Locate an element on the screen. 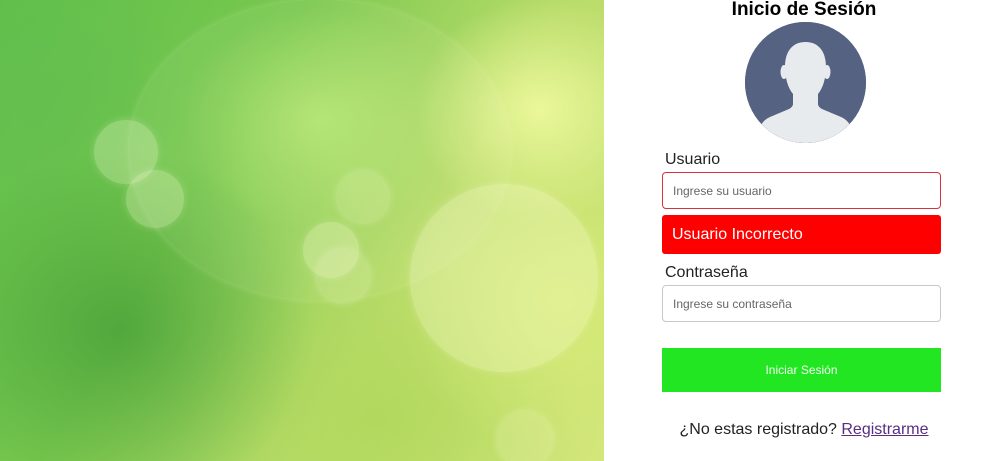  login-button: Iniciar Sesión is located at coordinates (801, 370).